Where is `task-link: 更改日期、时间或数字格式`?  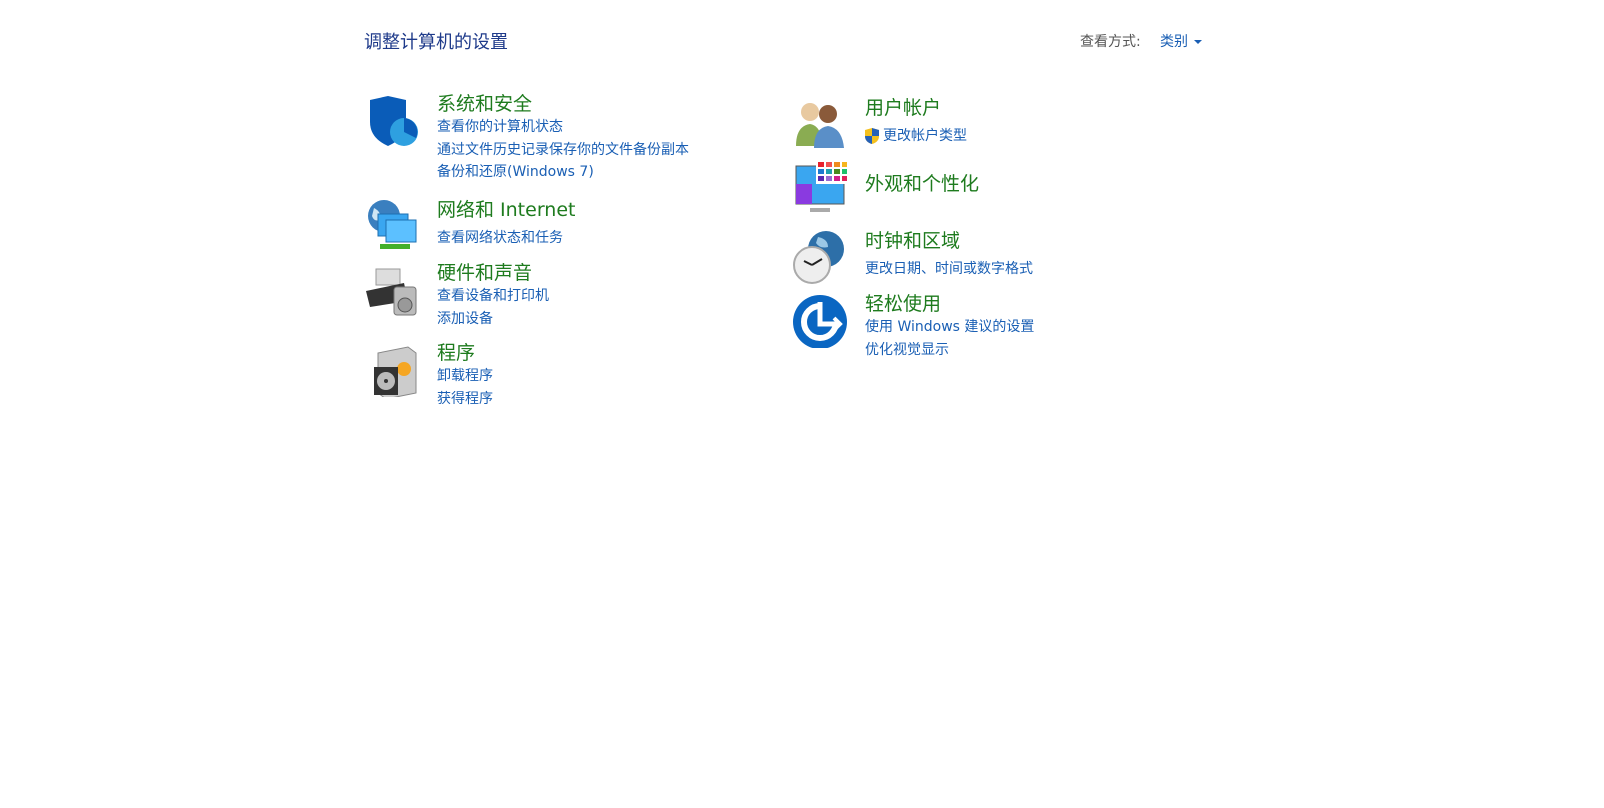
task-link: 更改日期、时间或数字格式 is located at coordinates (949, 269).